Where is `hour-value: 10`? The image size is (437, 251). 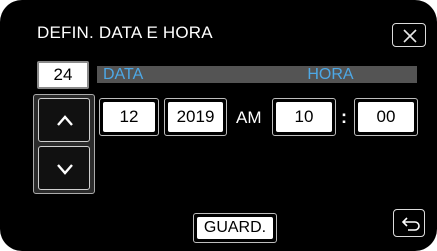
hour-value: 10 is located at coordinates (304, 117).